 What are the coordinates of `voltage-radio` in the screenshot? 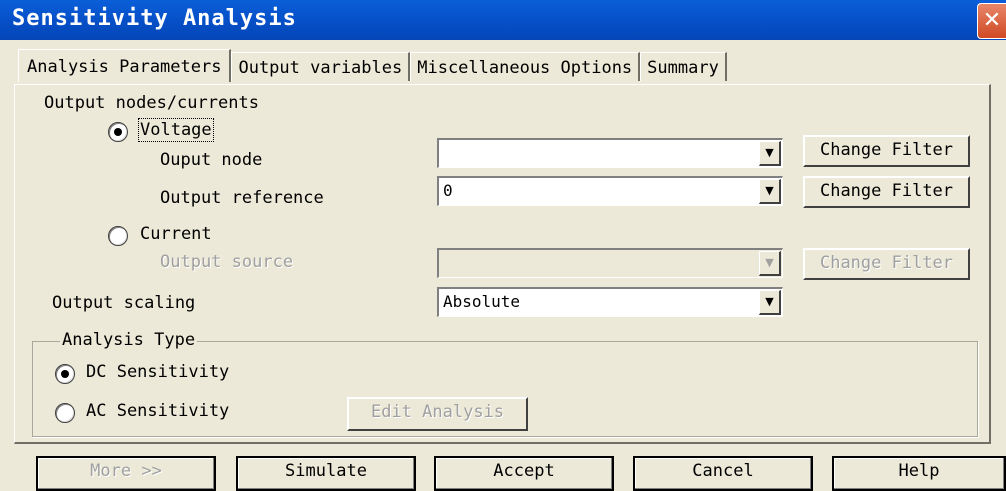 It's located at (118, 132).